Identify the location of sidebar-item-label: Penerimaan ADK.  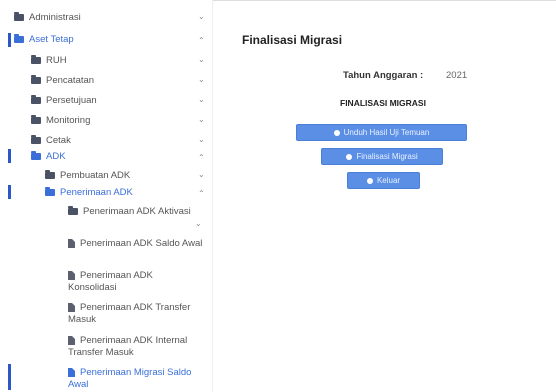
(96, 192).